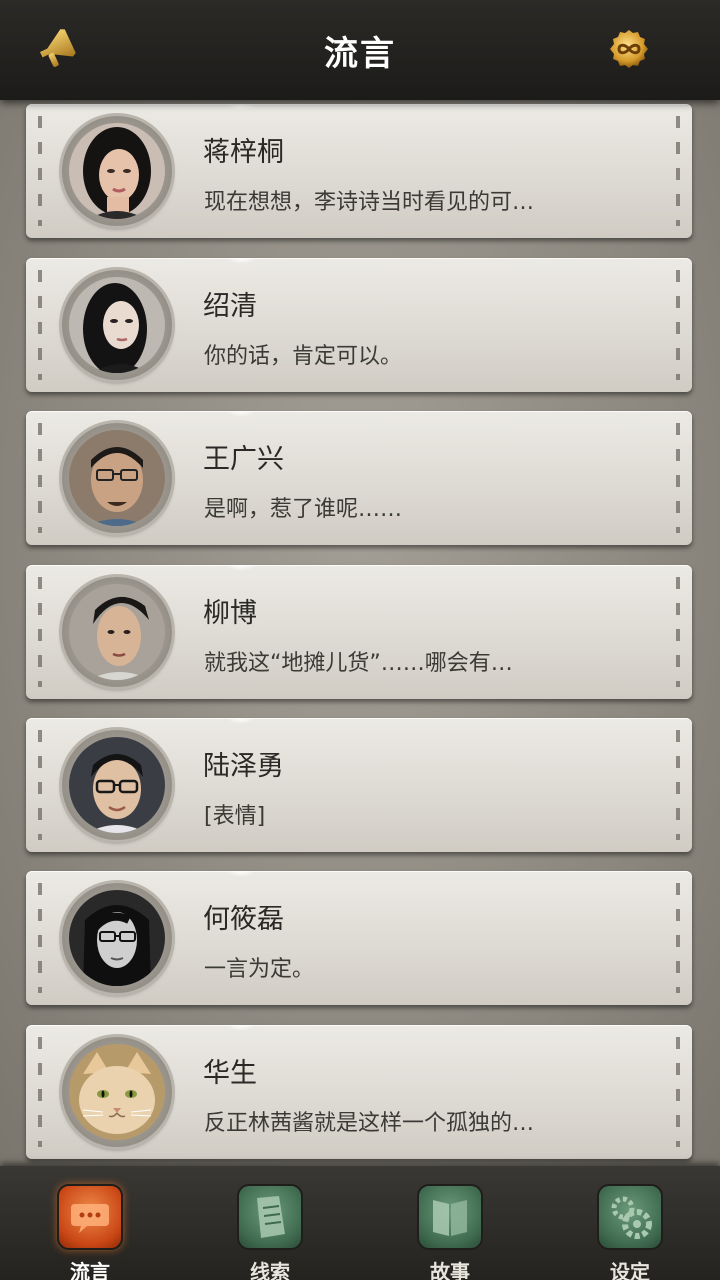  Describe the element at coordinates (90, 1217) in the screenshot. I see `chat-bubble-icon` at that location.